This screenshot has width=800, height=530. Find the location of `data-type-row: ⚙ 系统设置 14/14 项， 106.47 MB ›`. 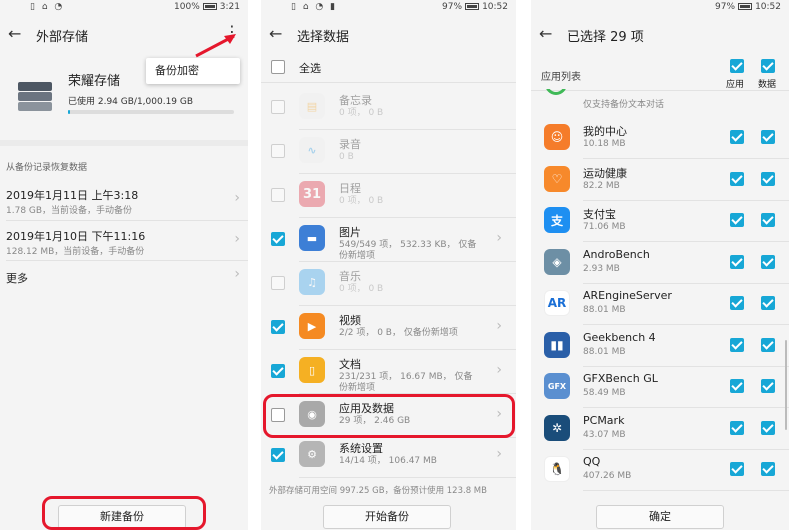

data-type-row: ⚙ 系统设置 14/14 项， 106.47 MB › is located at coordinates (388, 456).